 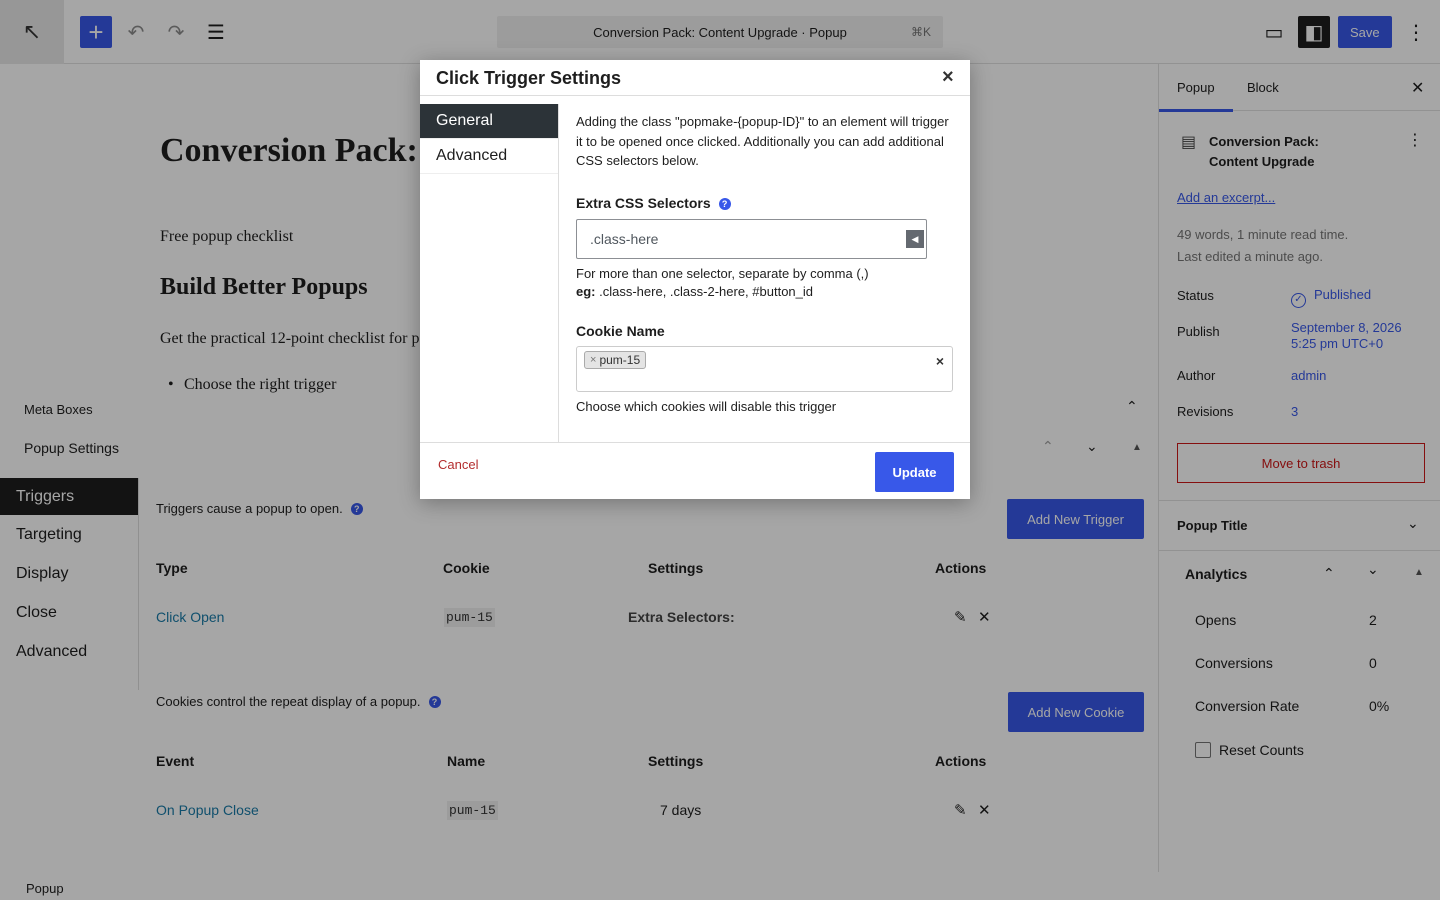 What do you see at coordinates (620, 360) in the screenshot?
I see `cookie-chip-label: pum-15` at bounding box center [620, 360].